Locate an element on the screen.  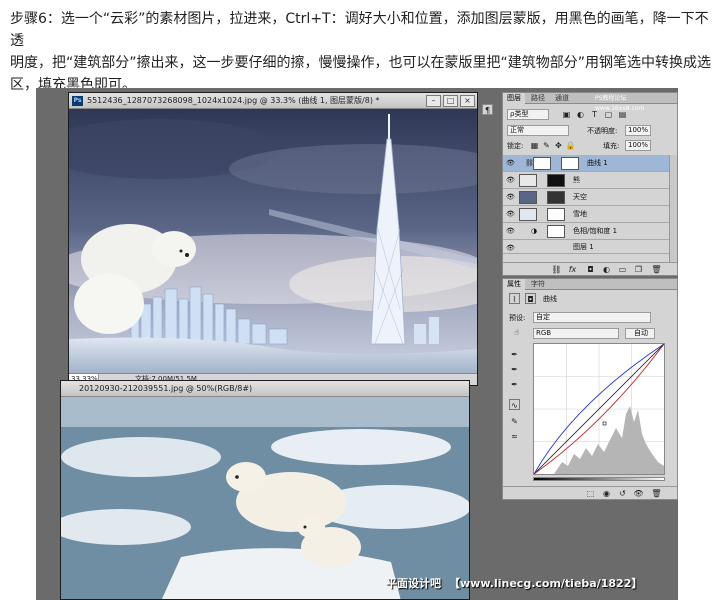
watermark-brand: 平面设计吧 is located at coordinates (413, 583).